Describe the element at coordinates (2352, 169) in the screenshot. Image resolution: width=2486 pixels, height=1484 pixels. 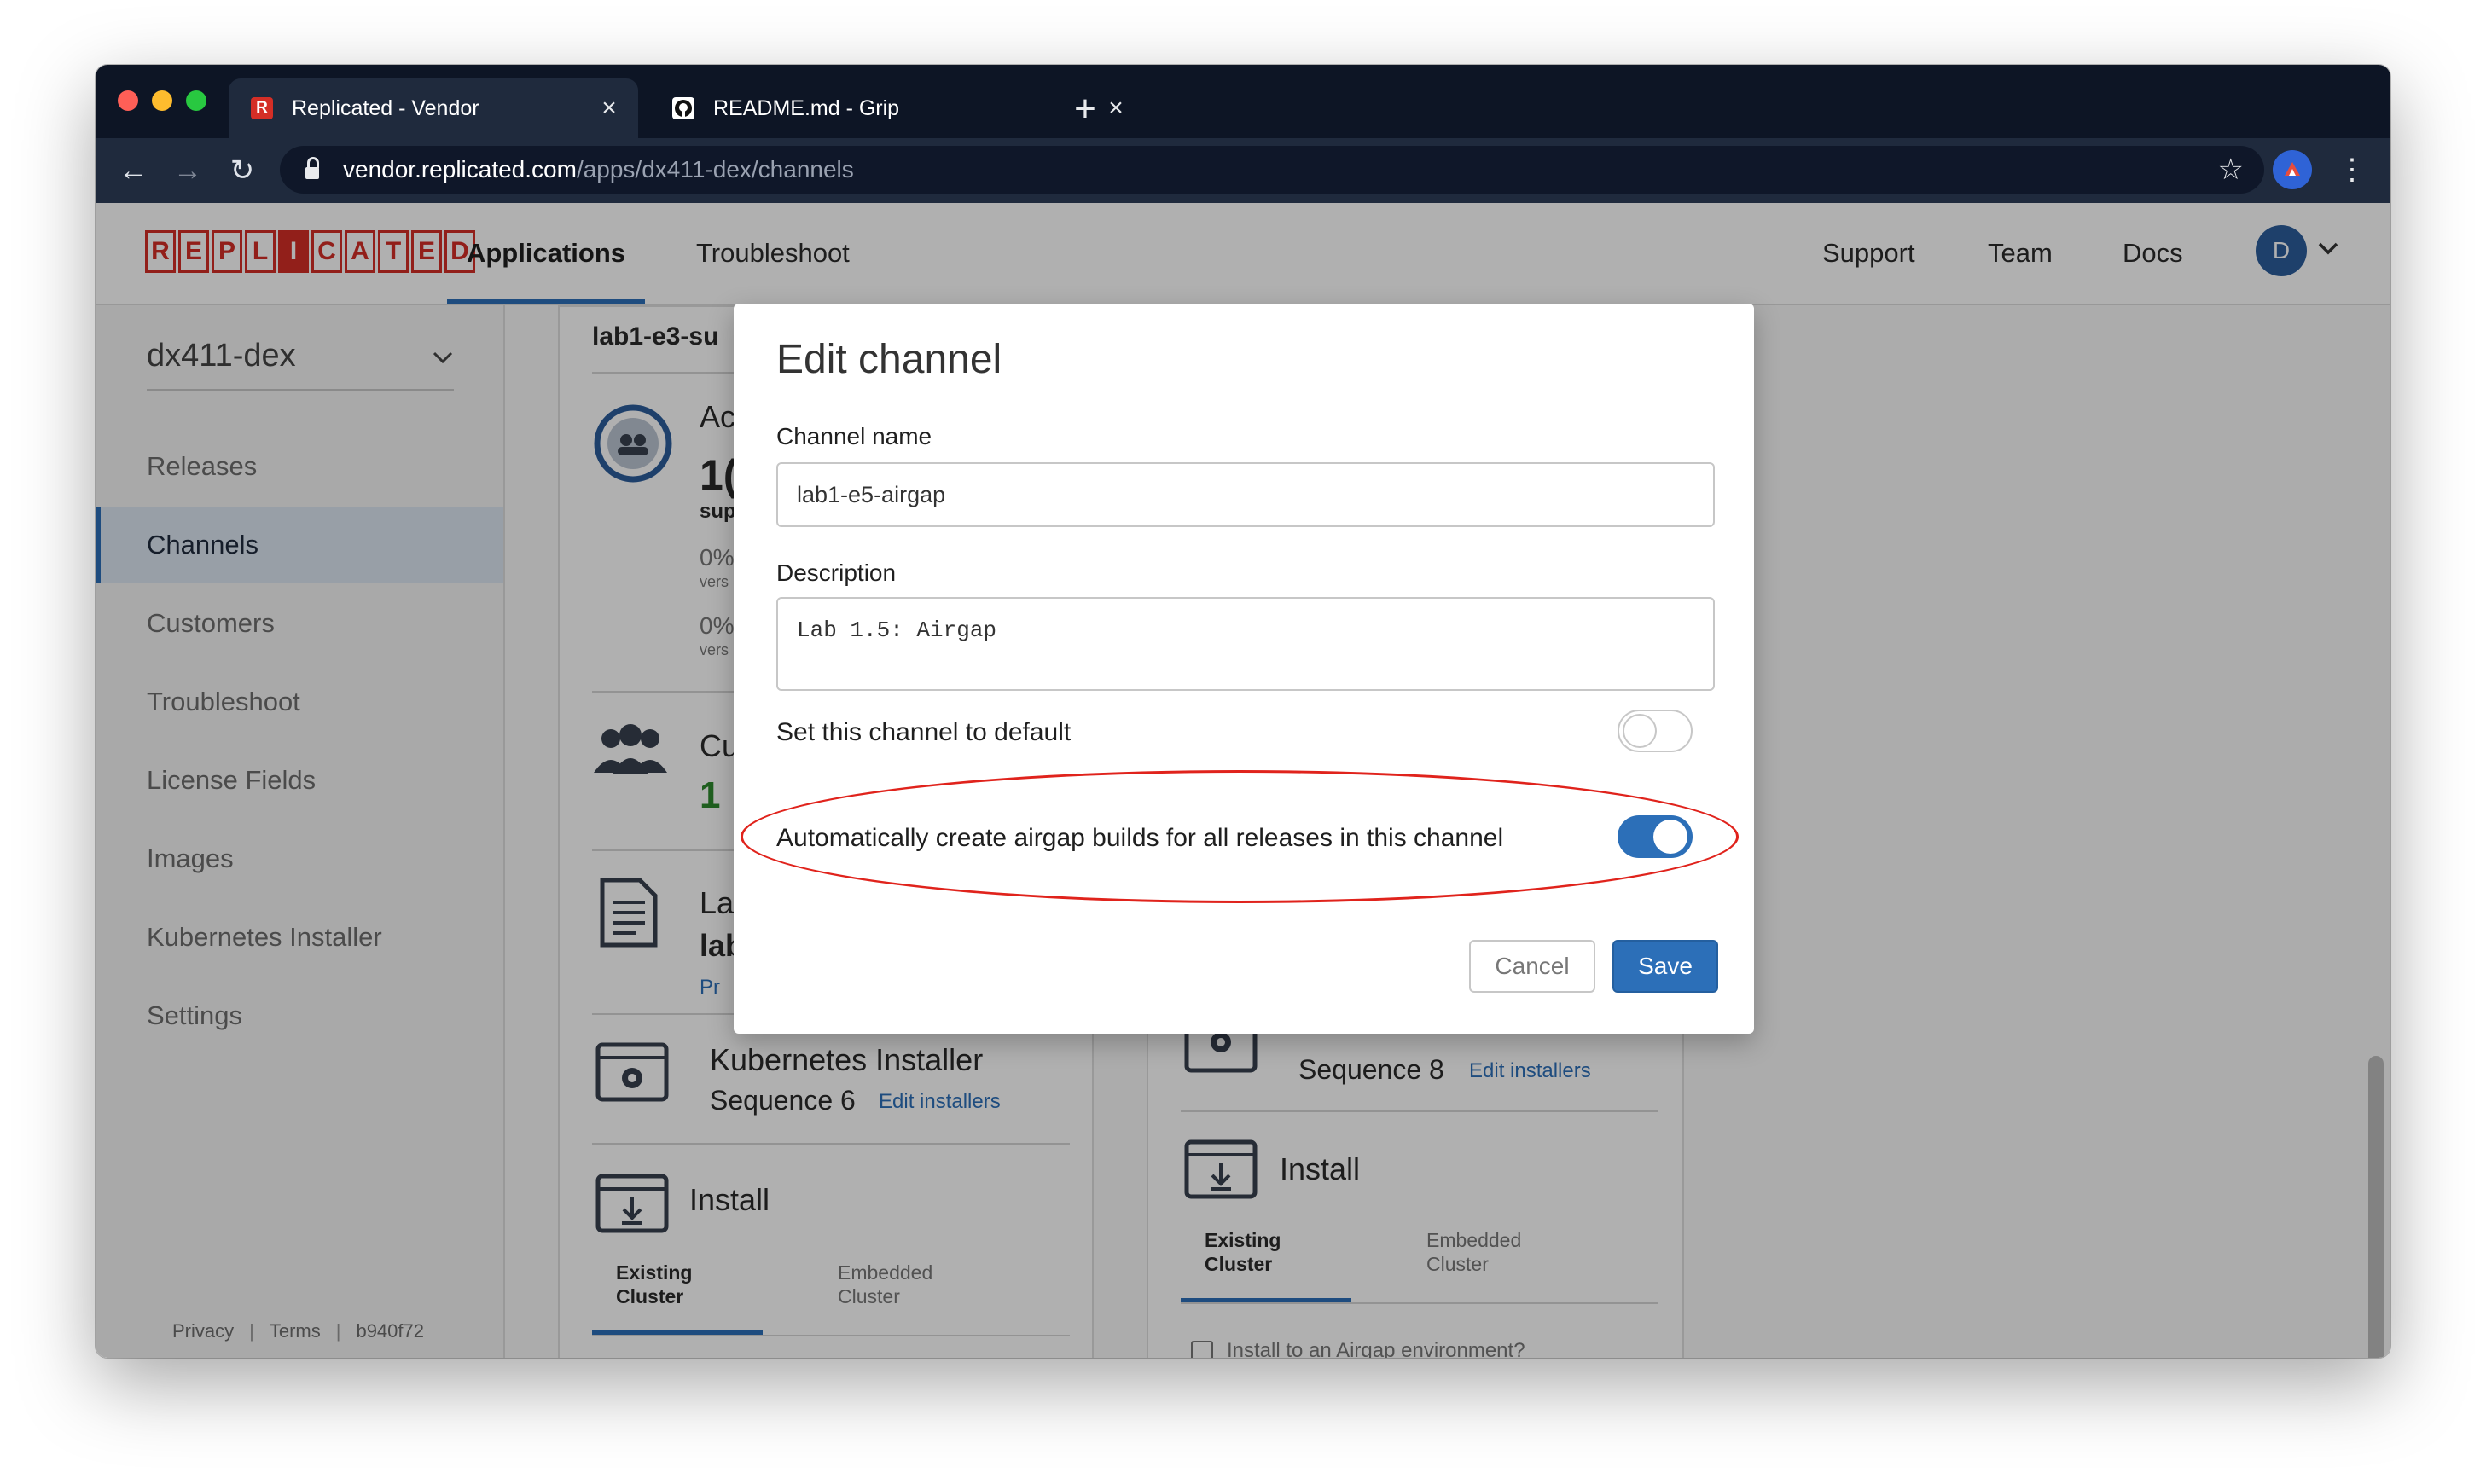
I see `browser-menu-icon: ⋮` at that location.